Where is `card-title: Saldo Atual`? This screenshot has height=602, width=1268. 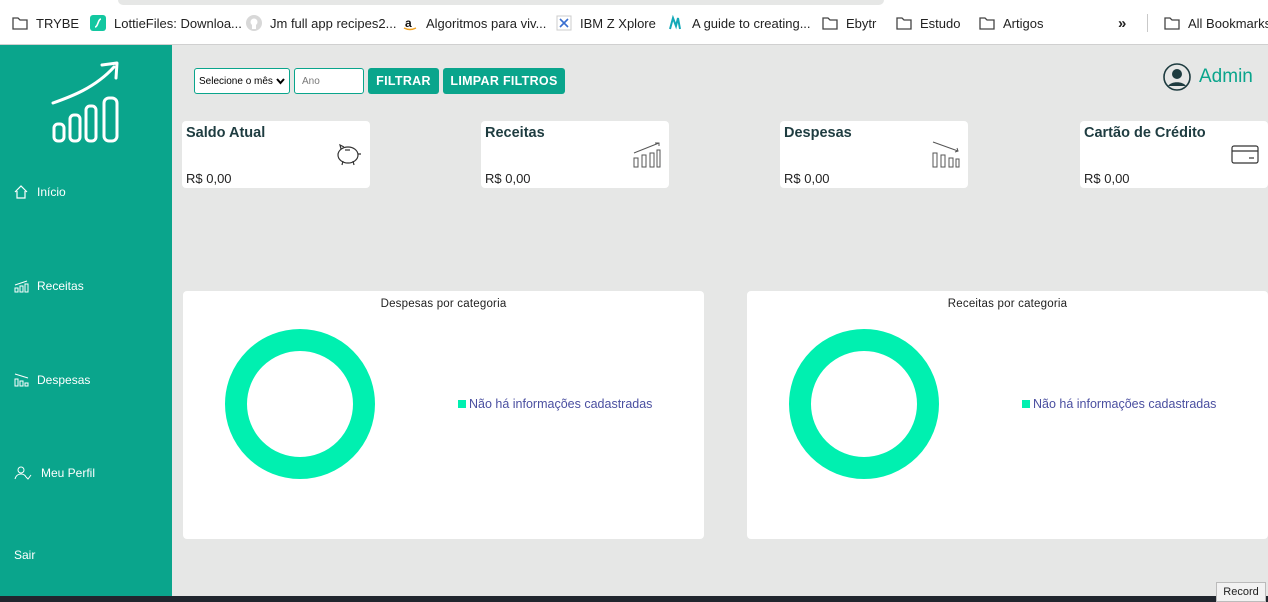 card-title: Saldo Atual is located at coordinates (226, 133).